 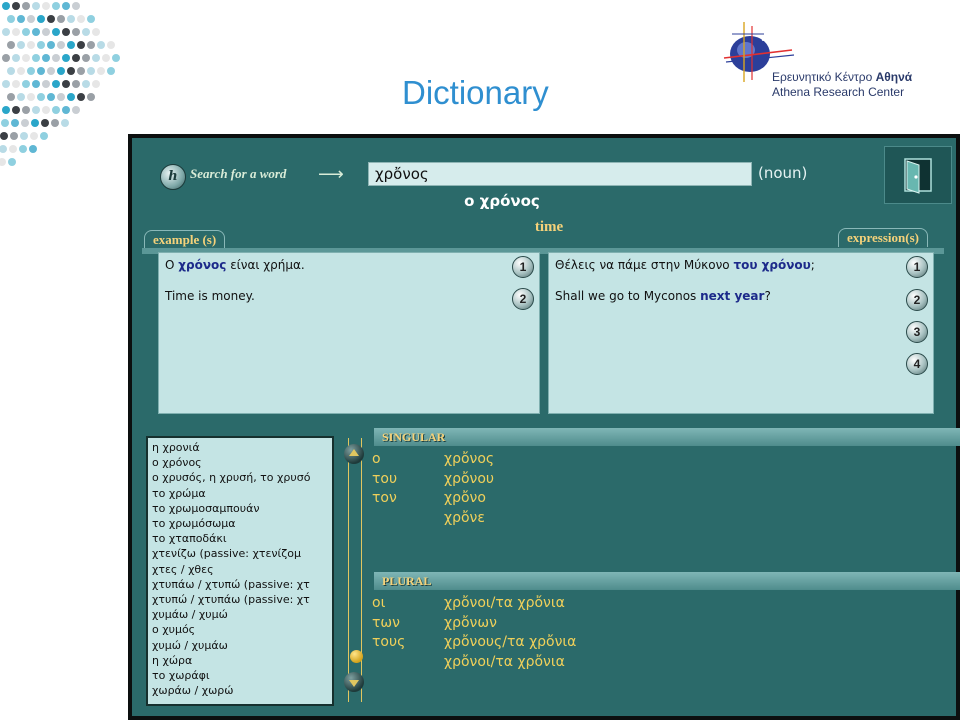 I want to click on example-greek: Ο χρόνος είναι χρήμα., so click(x=349, y=265).